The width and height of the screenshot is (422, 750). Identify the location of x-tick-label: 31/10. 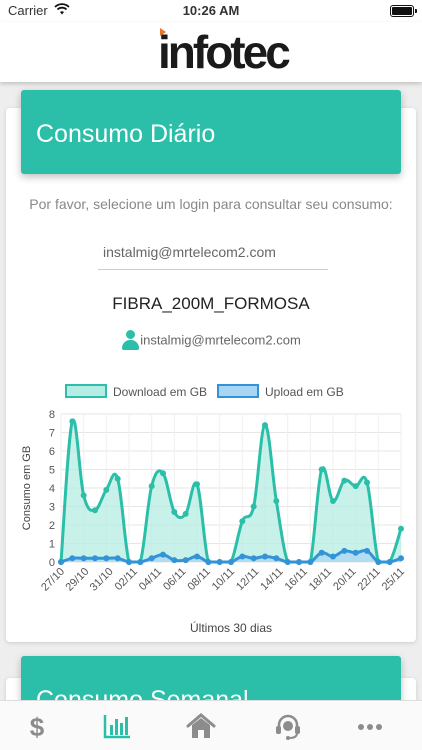
(102, 580).